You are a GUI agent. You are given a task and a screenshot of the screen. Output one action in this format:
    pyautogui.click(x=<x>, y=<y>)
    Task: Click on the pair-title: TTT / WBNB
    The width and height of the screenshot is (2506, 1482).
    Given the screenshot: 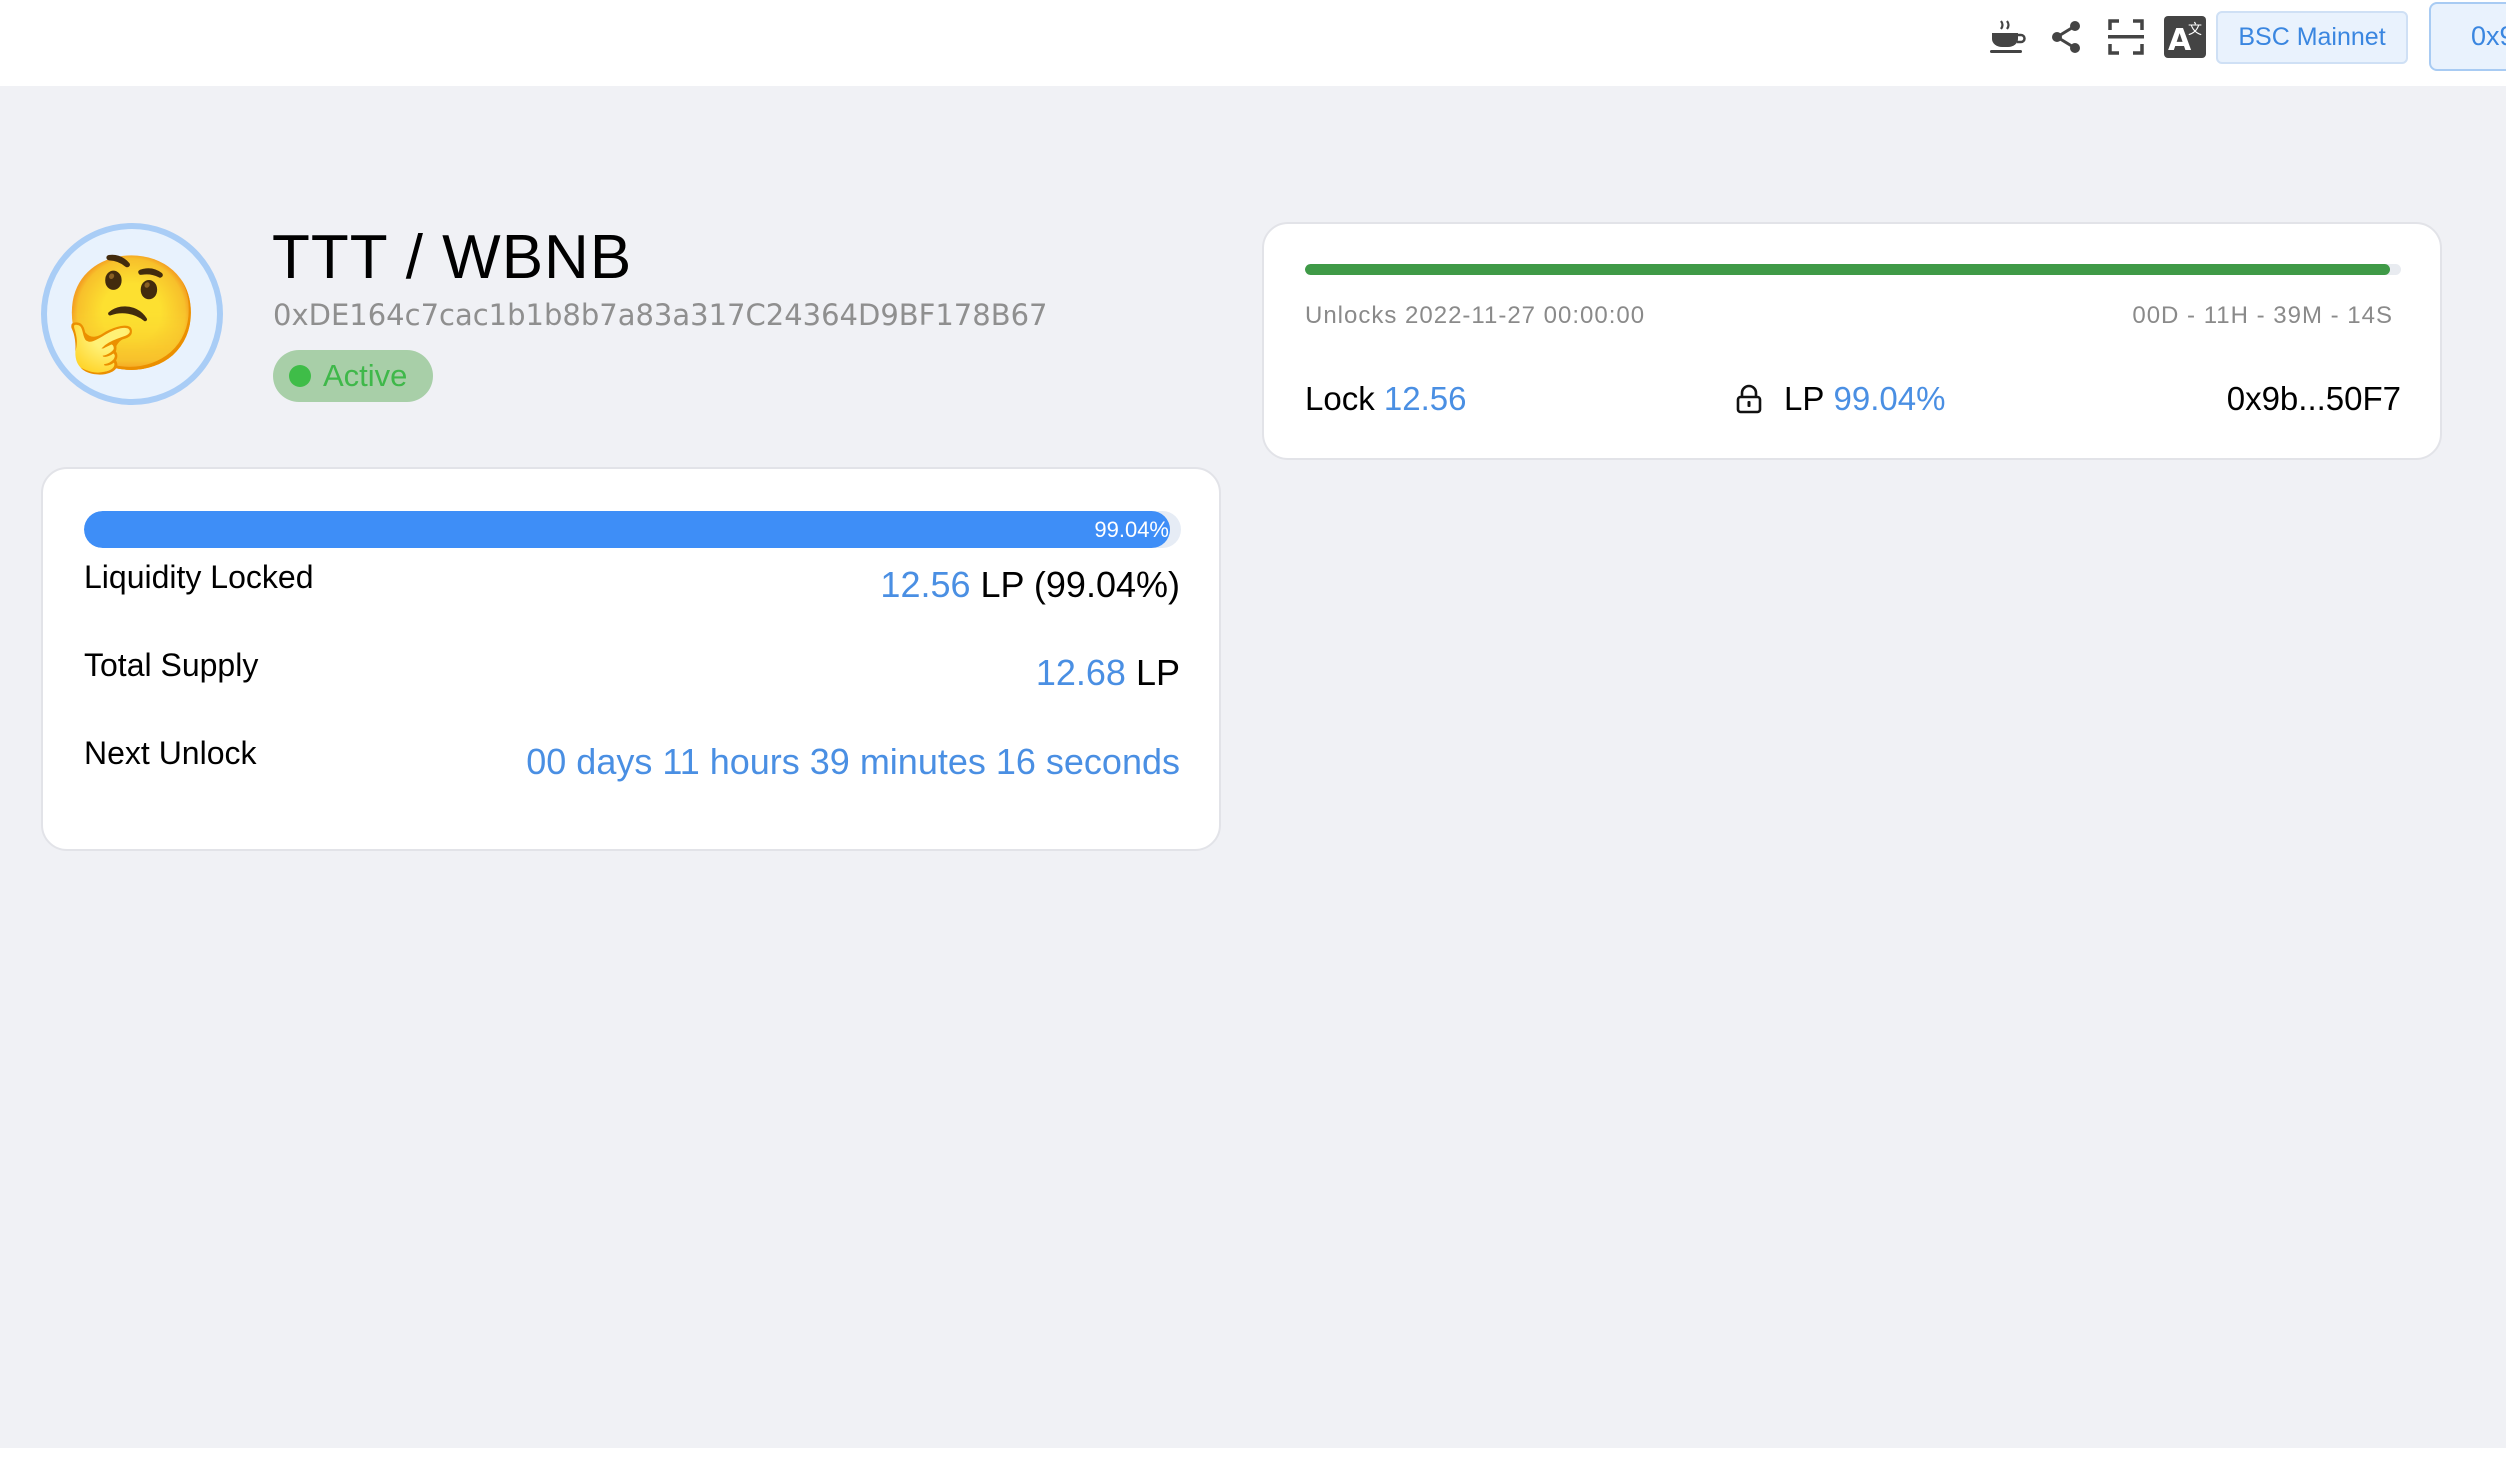 What is the action you would take?
    pyautogui.click(x=452, y=257)
    